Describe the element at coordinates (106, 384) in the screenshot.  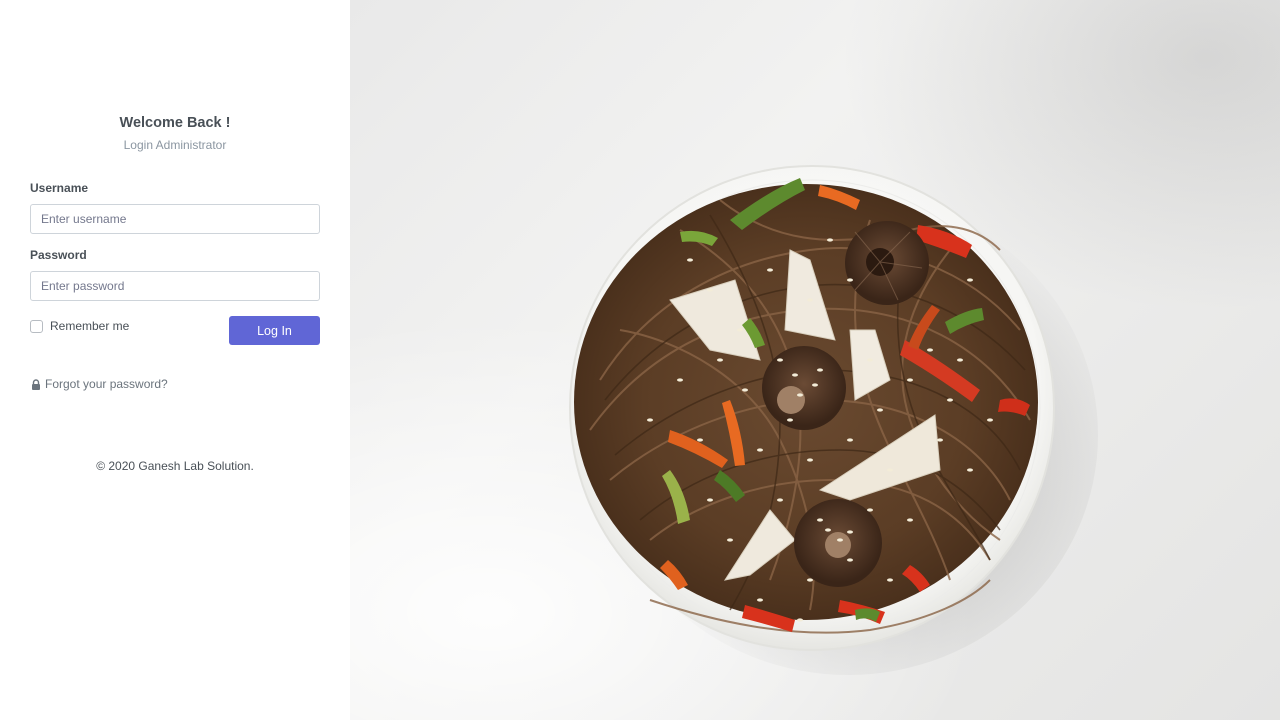
I see `forgot-password-text: Forgot your password?` at that location.